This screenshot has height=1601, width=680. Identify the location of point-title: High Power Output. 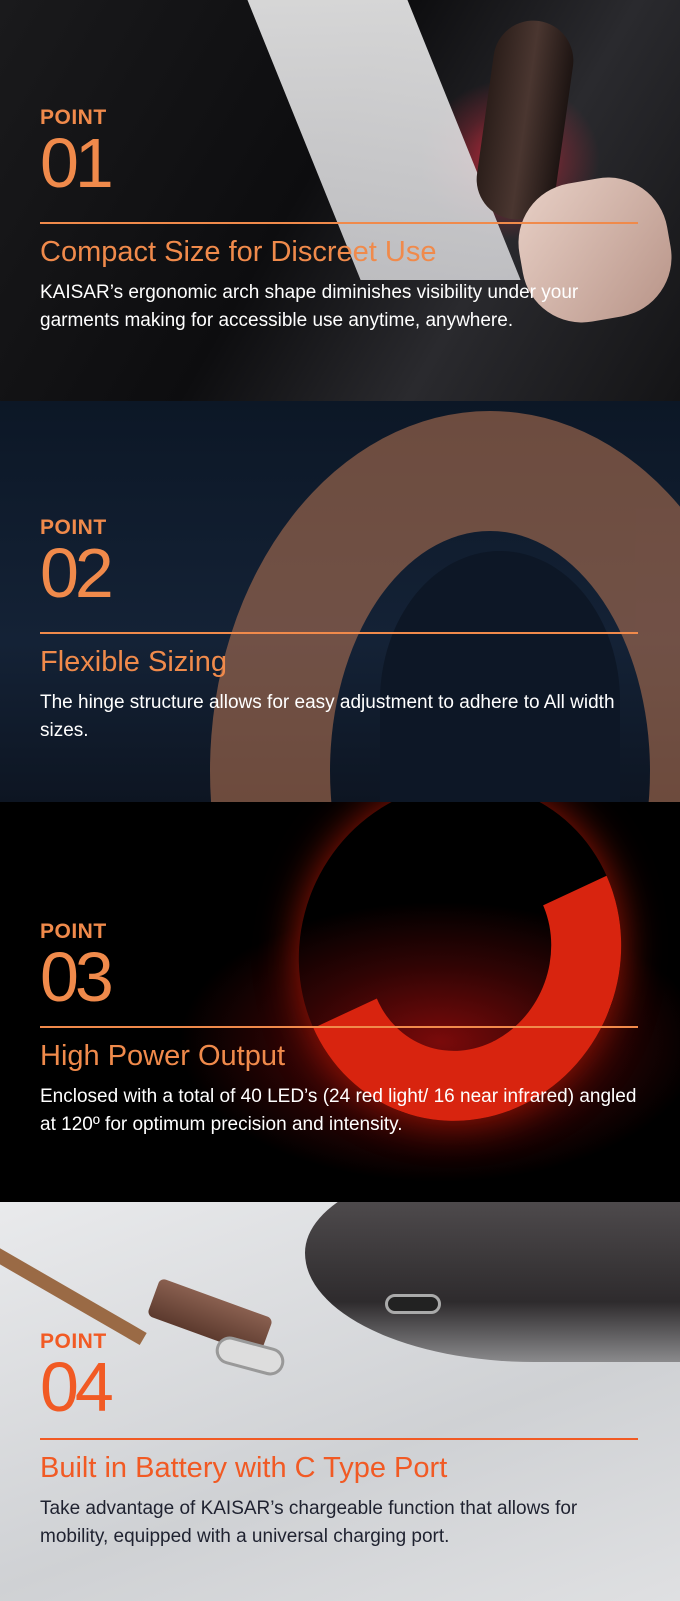
(163, 1056).